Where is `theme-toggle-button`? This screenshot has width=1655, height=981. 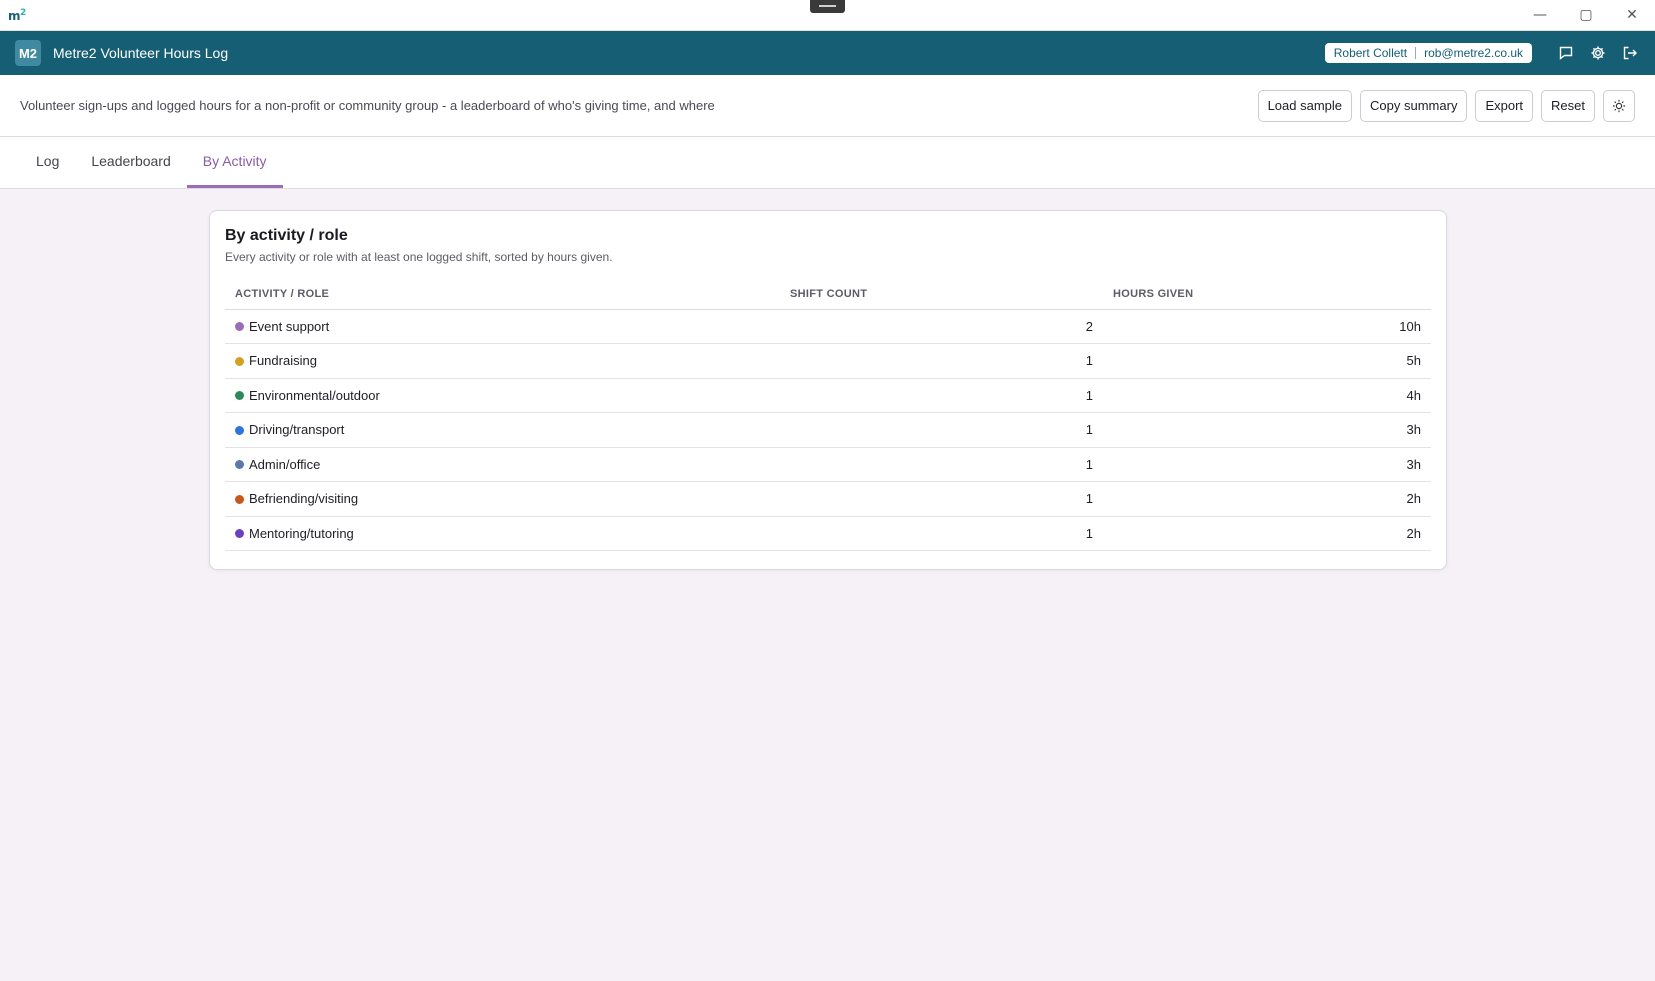
theme-toggle-button is located at coordinates (1619, 105).